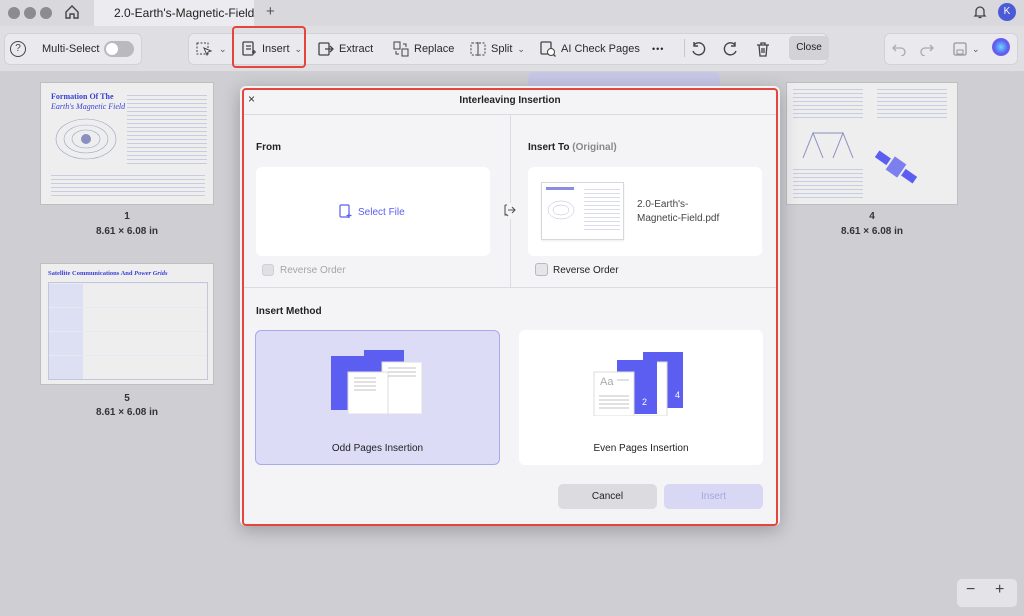 The image size is (1024, 616). What do you see at coordinates (72, 12) in the screenshot?
I see `home-icon` at bounding box center [72, 12].